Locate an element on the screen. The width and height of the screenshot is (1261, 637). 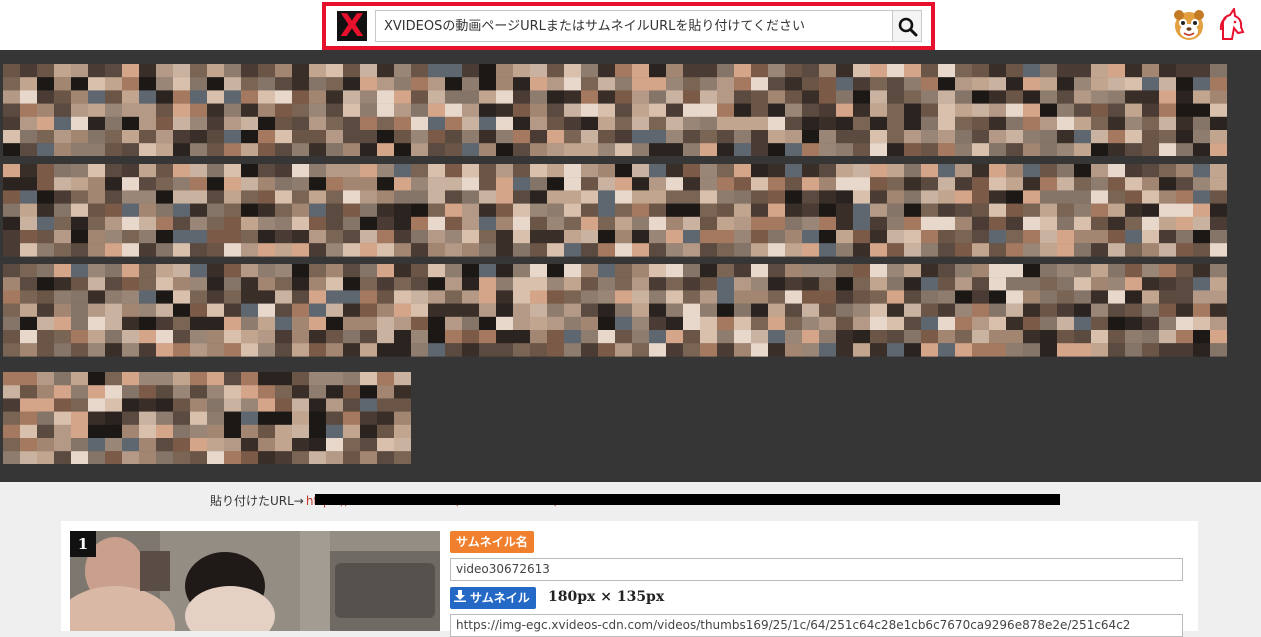
search-input is located at coordinates (634, 26).